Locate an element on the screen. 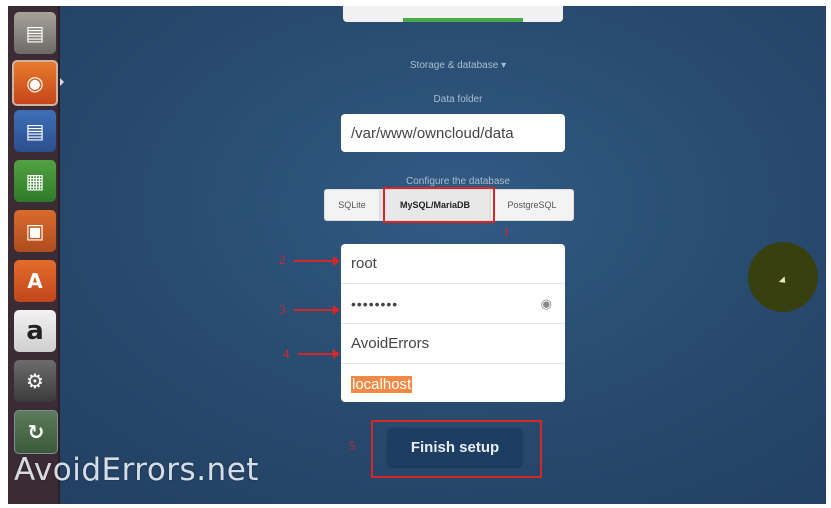  data-folder-label: Data folder is located at coordinates (458, 99).